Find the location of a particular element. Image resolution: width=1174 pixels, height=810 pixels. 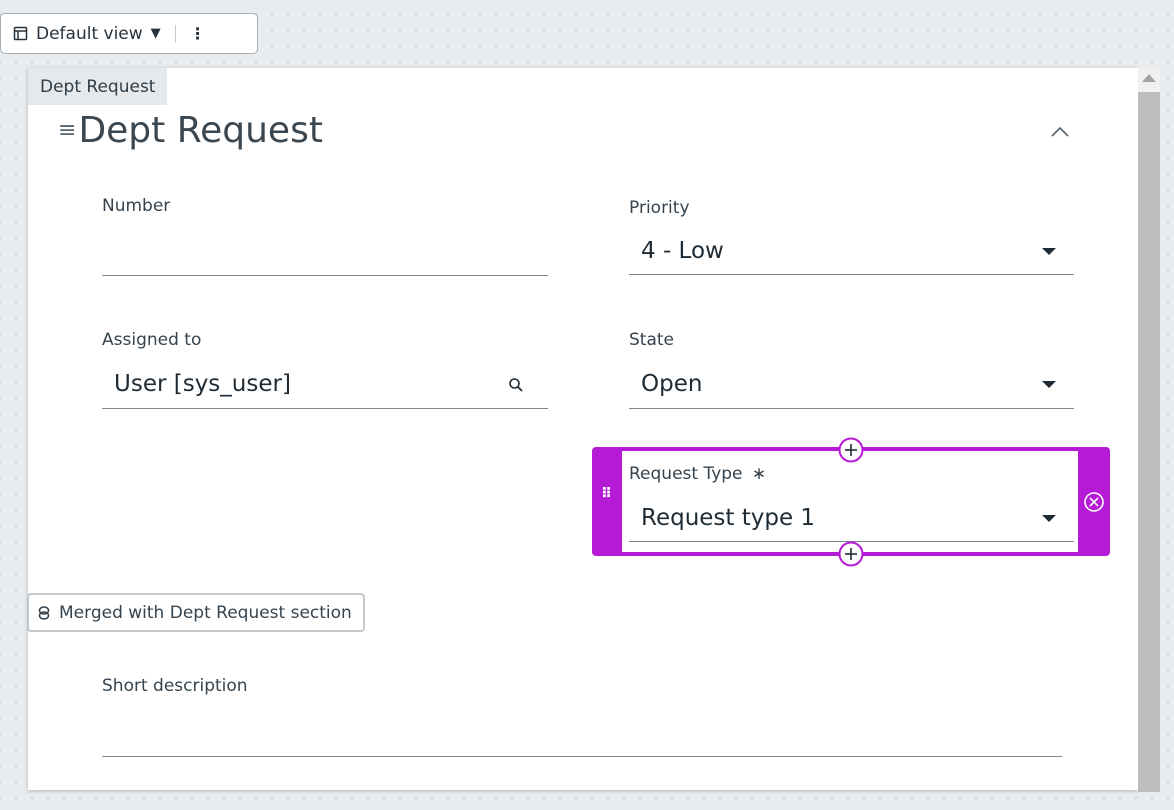

priority-label: Priority is located at coordinates (659, 208).